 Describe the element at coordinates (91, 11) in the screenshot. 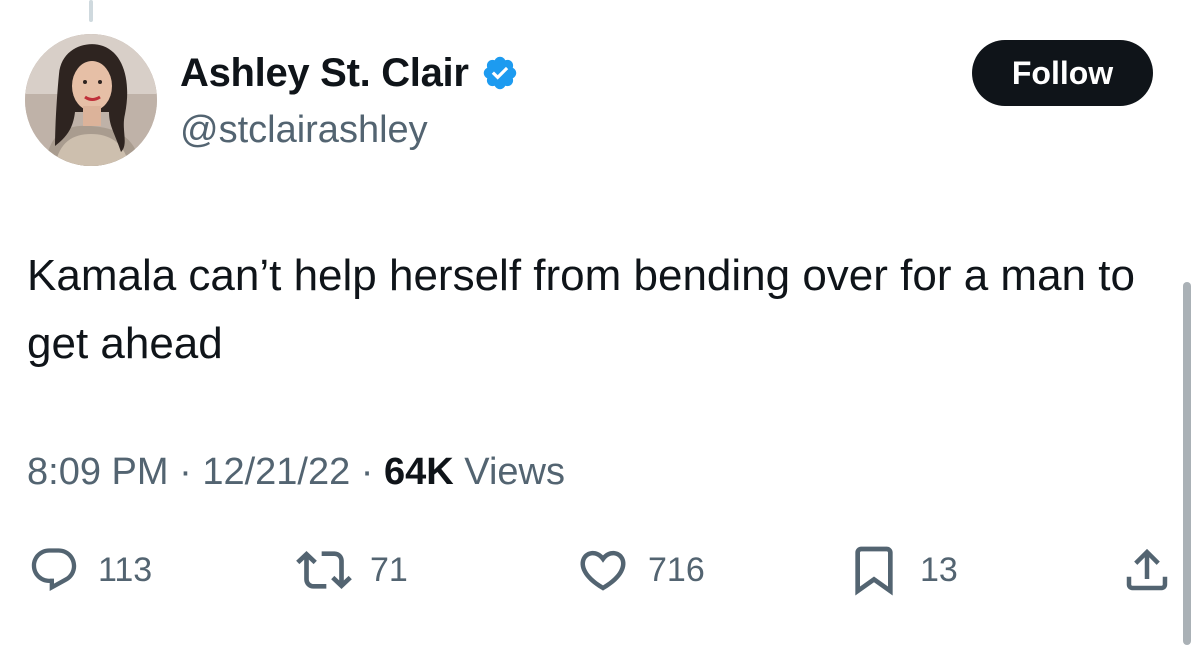

I see `thread-connector-line` at that location.